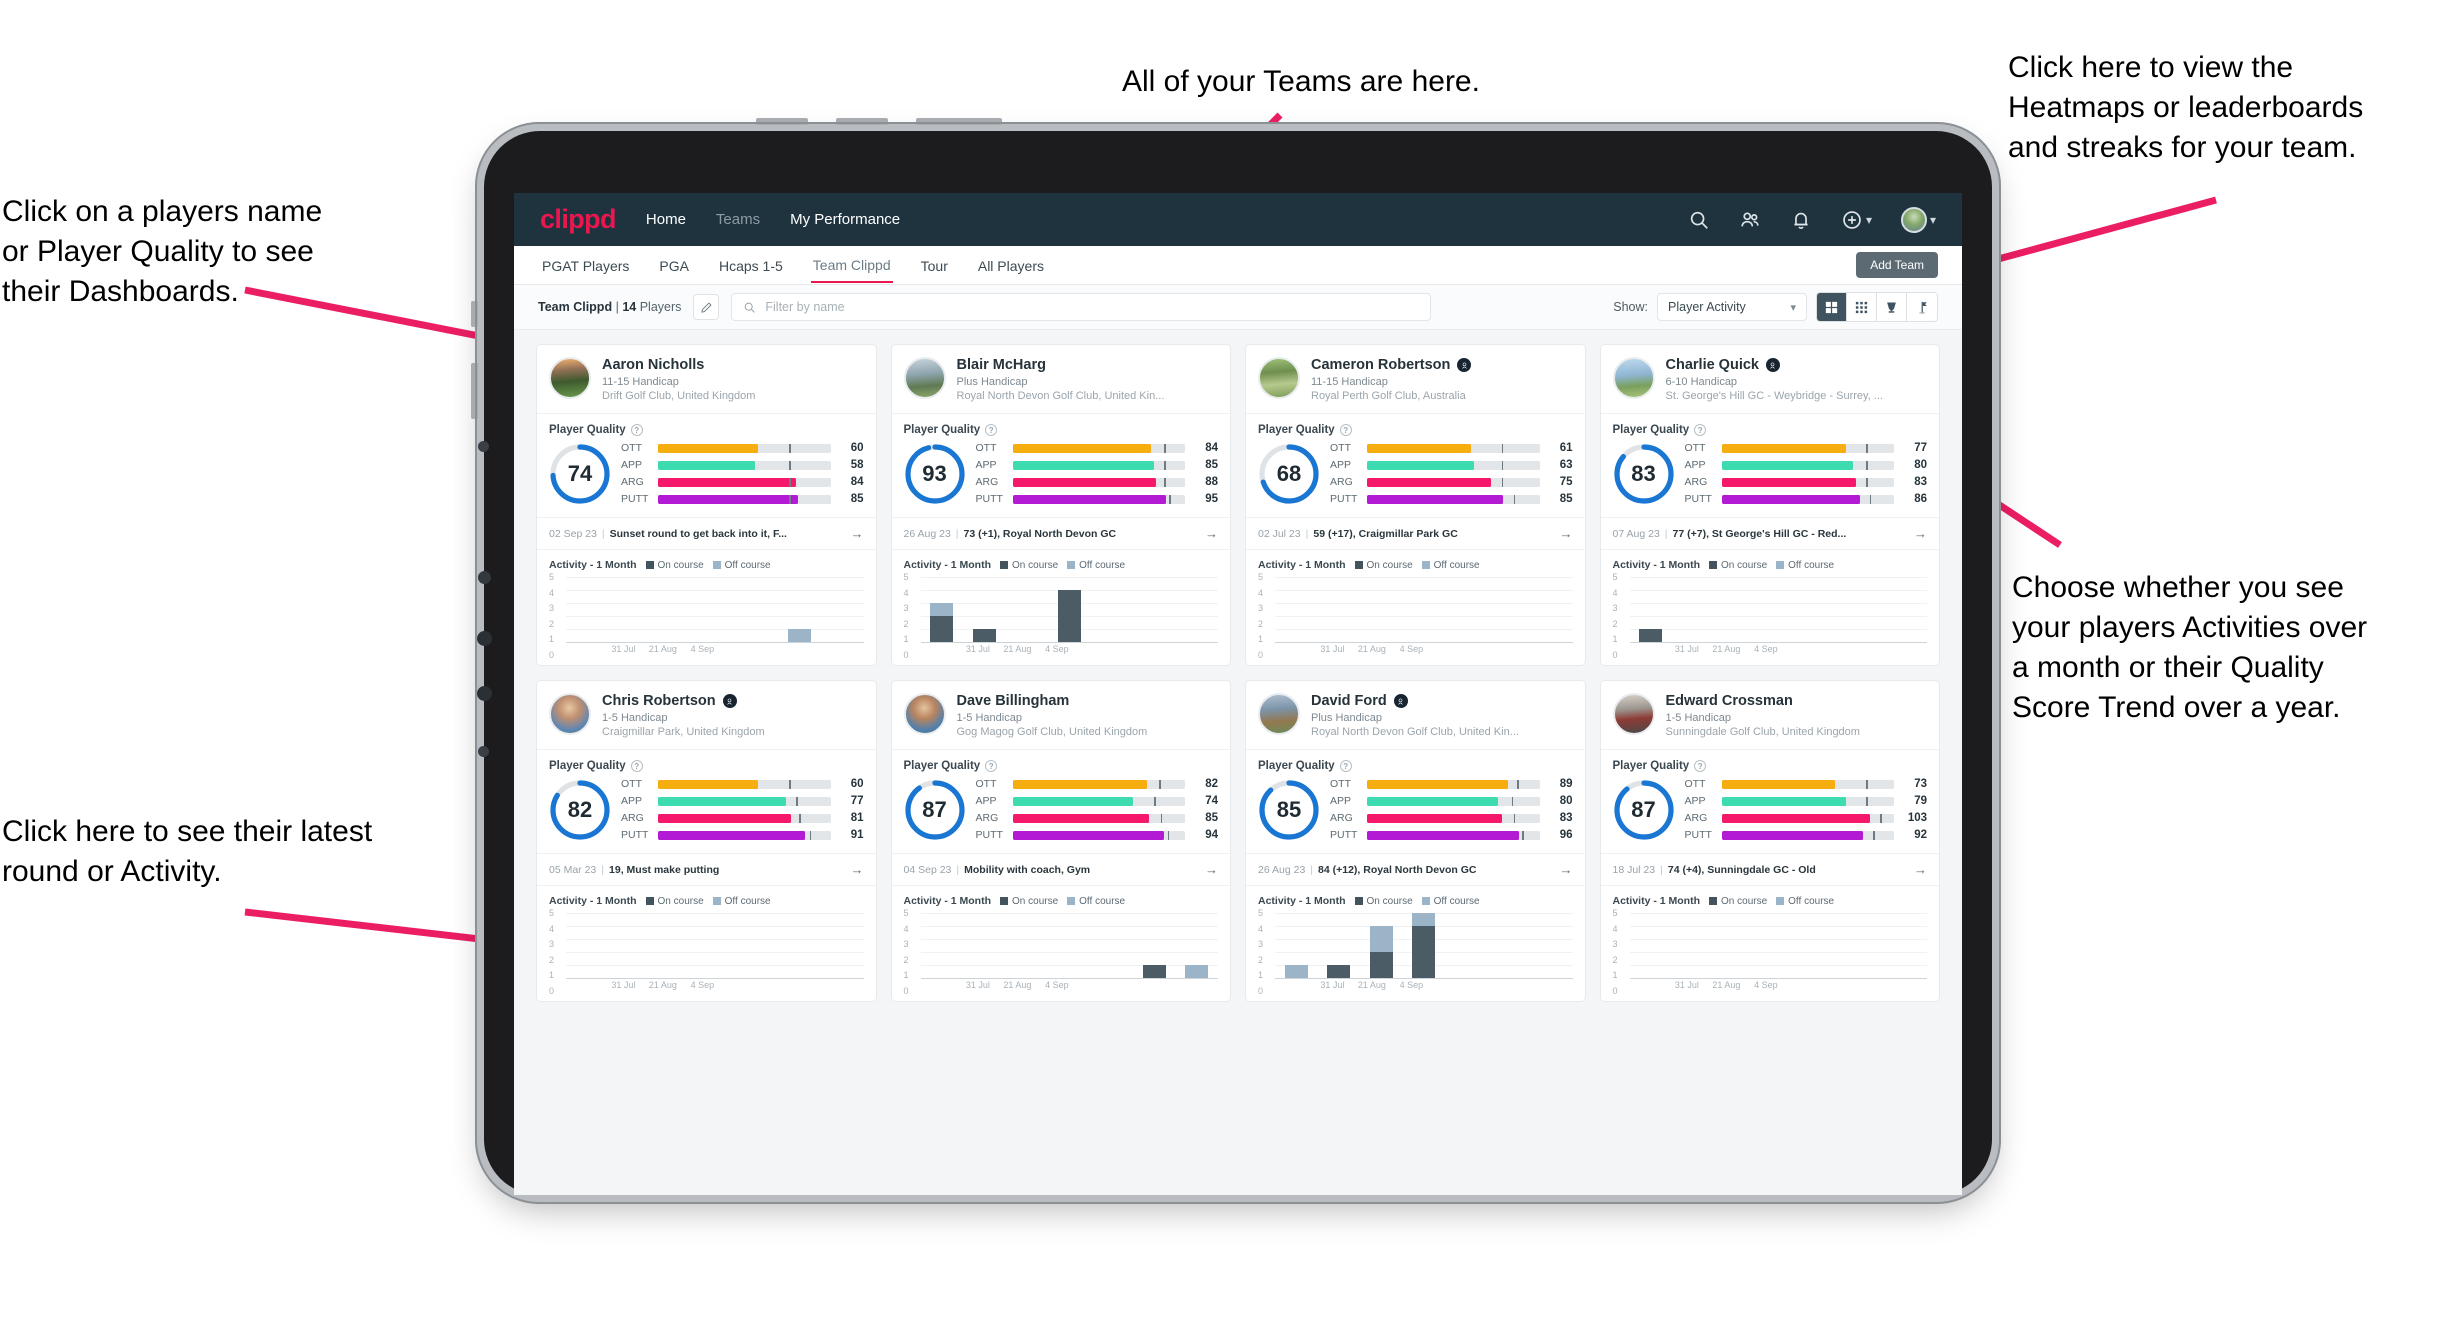  I want to click on trophy-icon, so click(1892, 307).